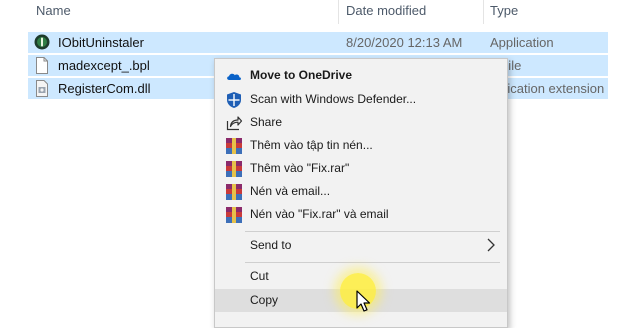  Describe the element at coordinates (300, 168) in the screenshot. I see `menu-item-label: Thêm vào "Fix.rar"` at that location.